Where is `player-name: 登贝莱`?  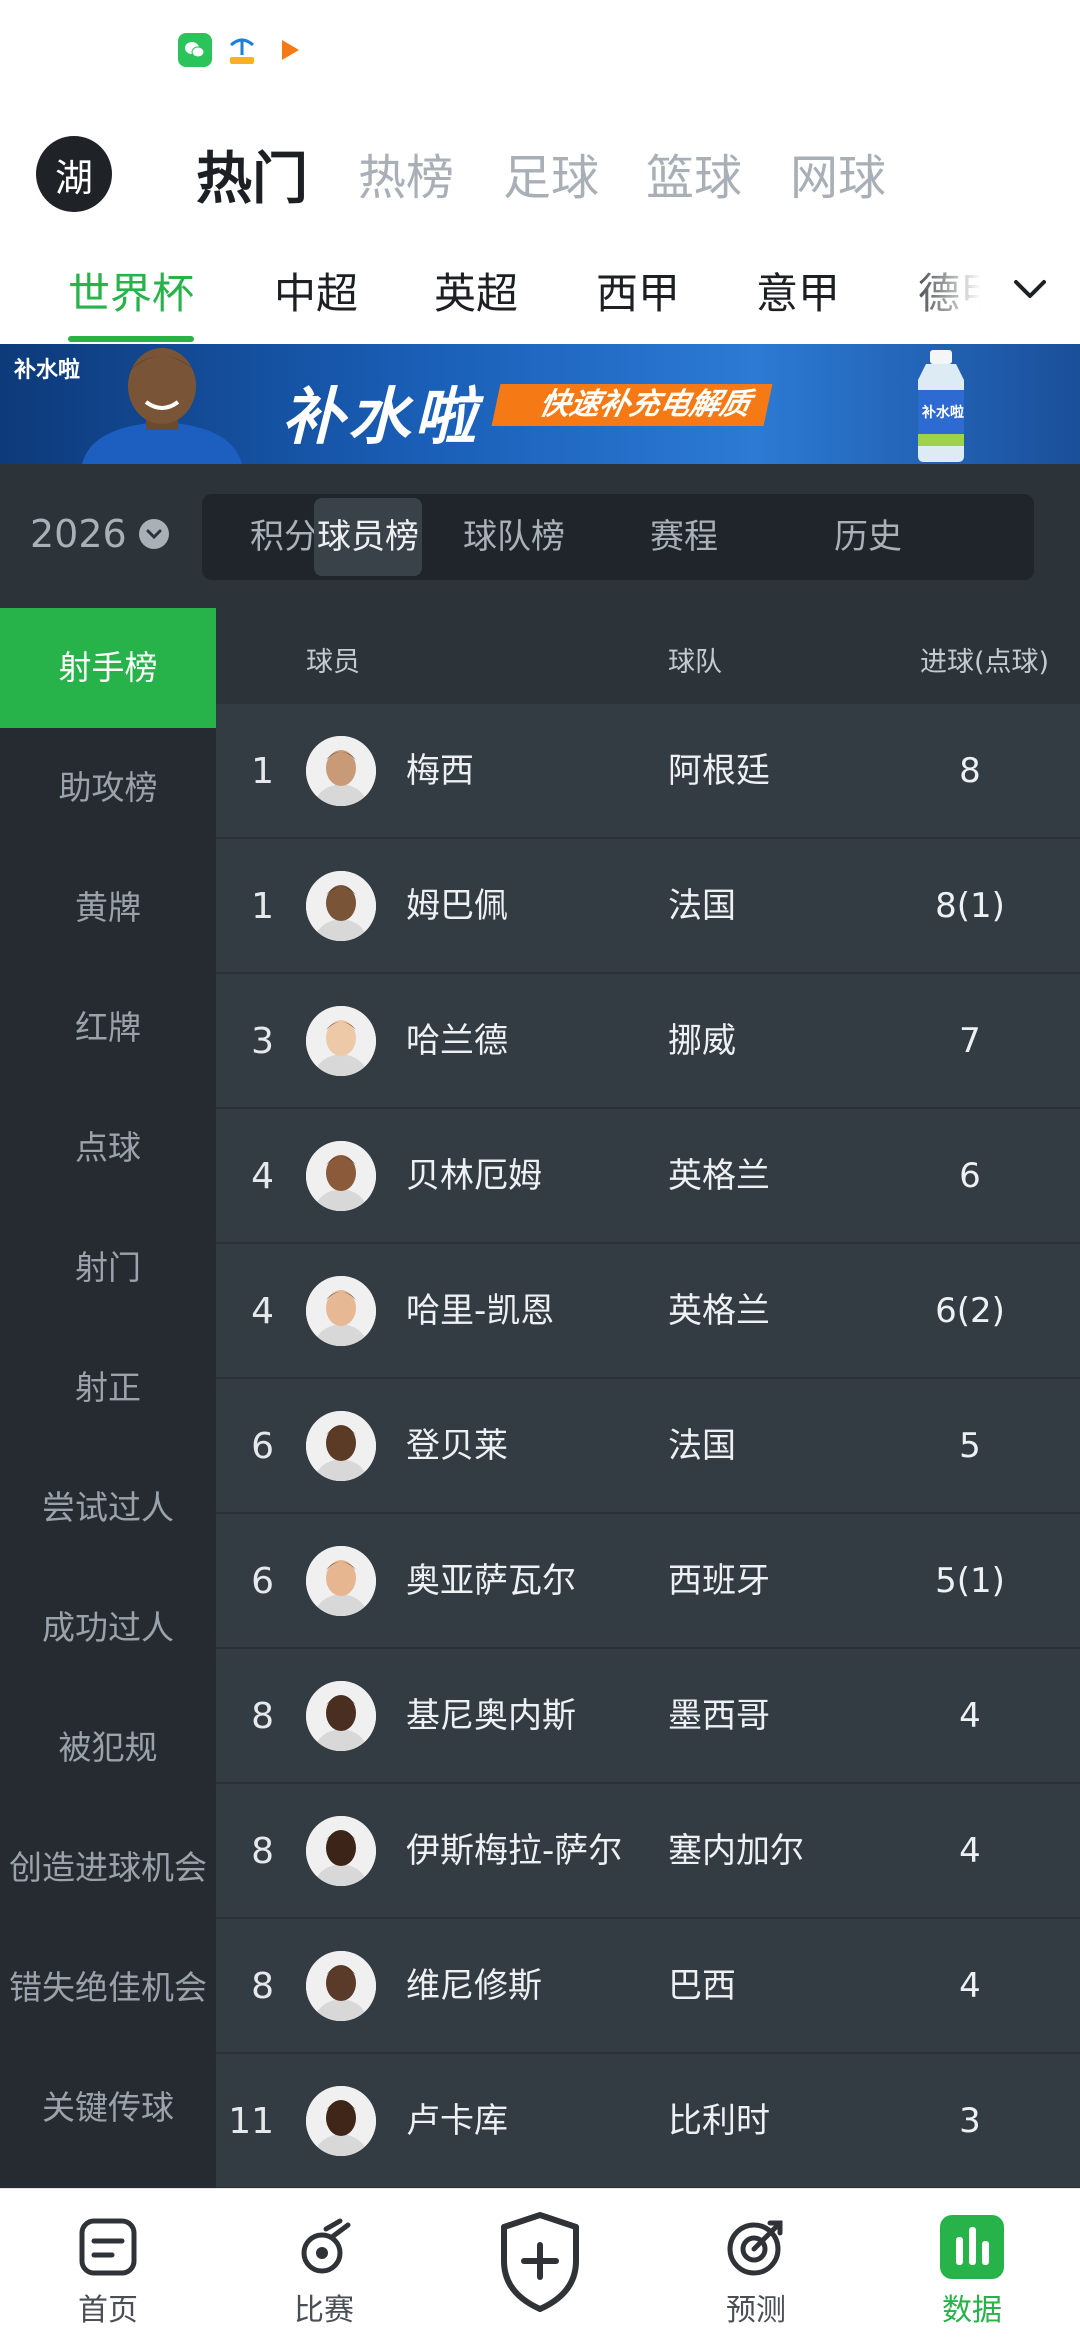
player-name: 登贝莱 is located at coordinates (457, 1446).